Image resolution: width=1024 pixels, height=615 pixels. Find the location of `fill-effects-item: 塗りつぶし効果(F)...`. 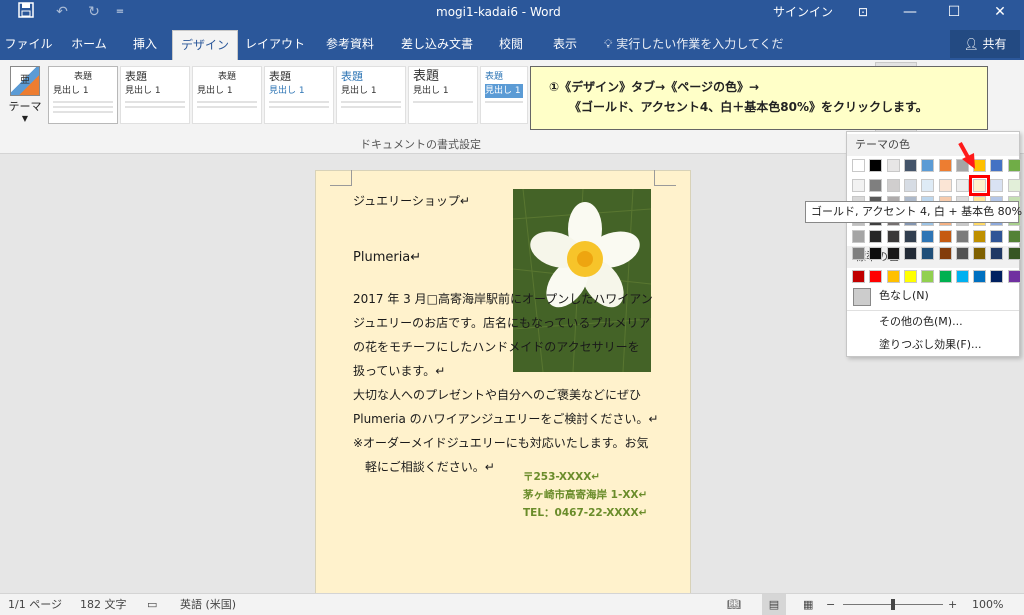

fill-effects-item: 塗りつぶし効果(F)... is located at coordinates (930, 345).